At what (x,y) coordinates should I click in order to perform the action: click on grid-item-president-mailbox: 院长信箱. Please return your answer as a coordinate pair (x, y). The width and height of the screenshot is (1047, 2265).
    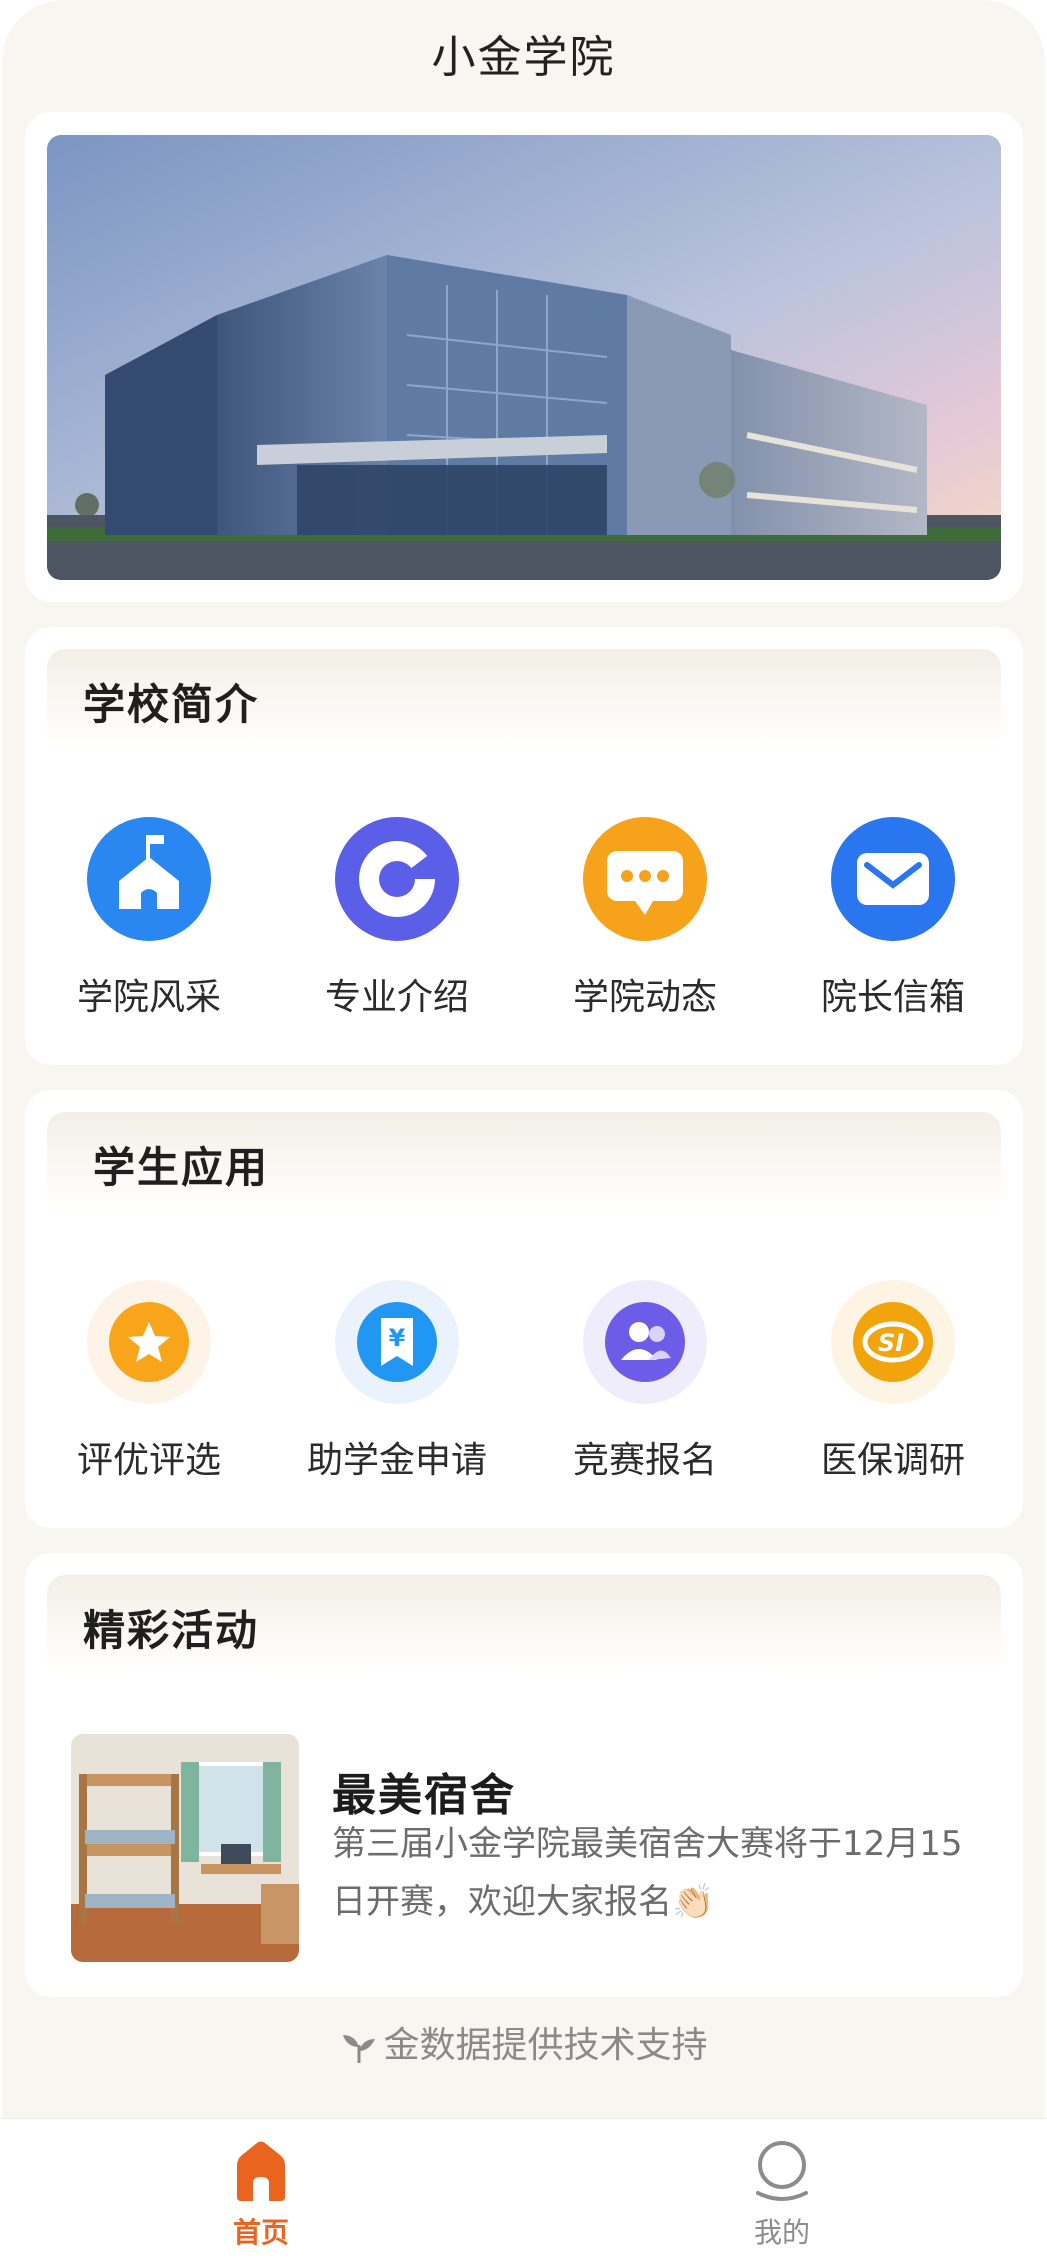
    Looking at the image, I should click on (893, 922).